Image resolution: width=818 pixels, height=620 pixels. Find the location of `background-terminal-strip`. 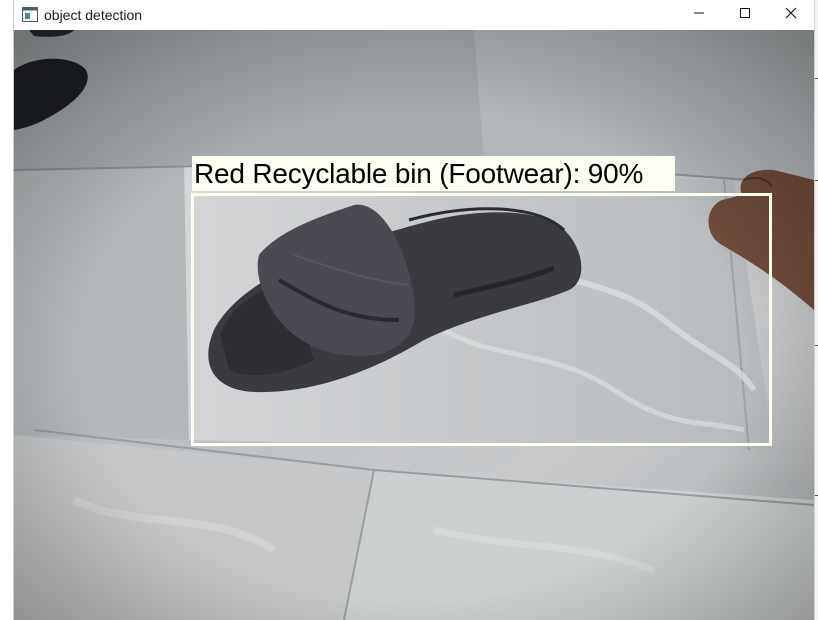

background-terminal-strip is located at coordinates (816, 310).